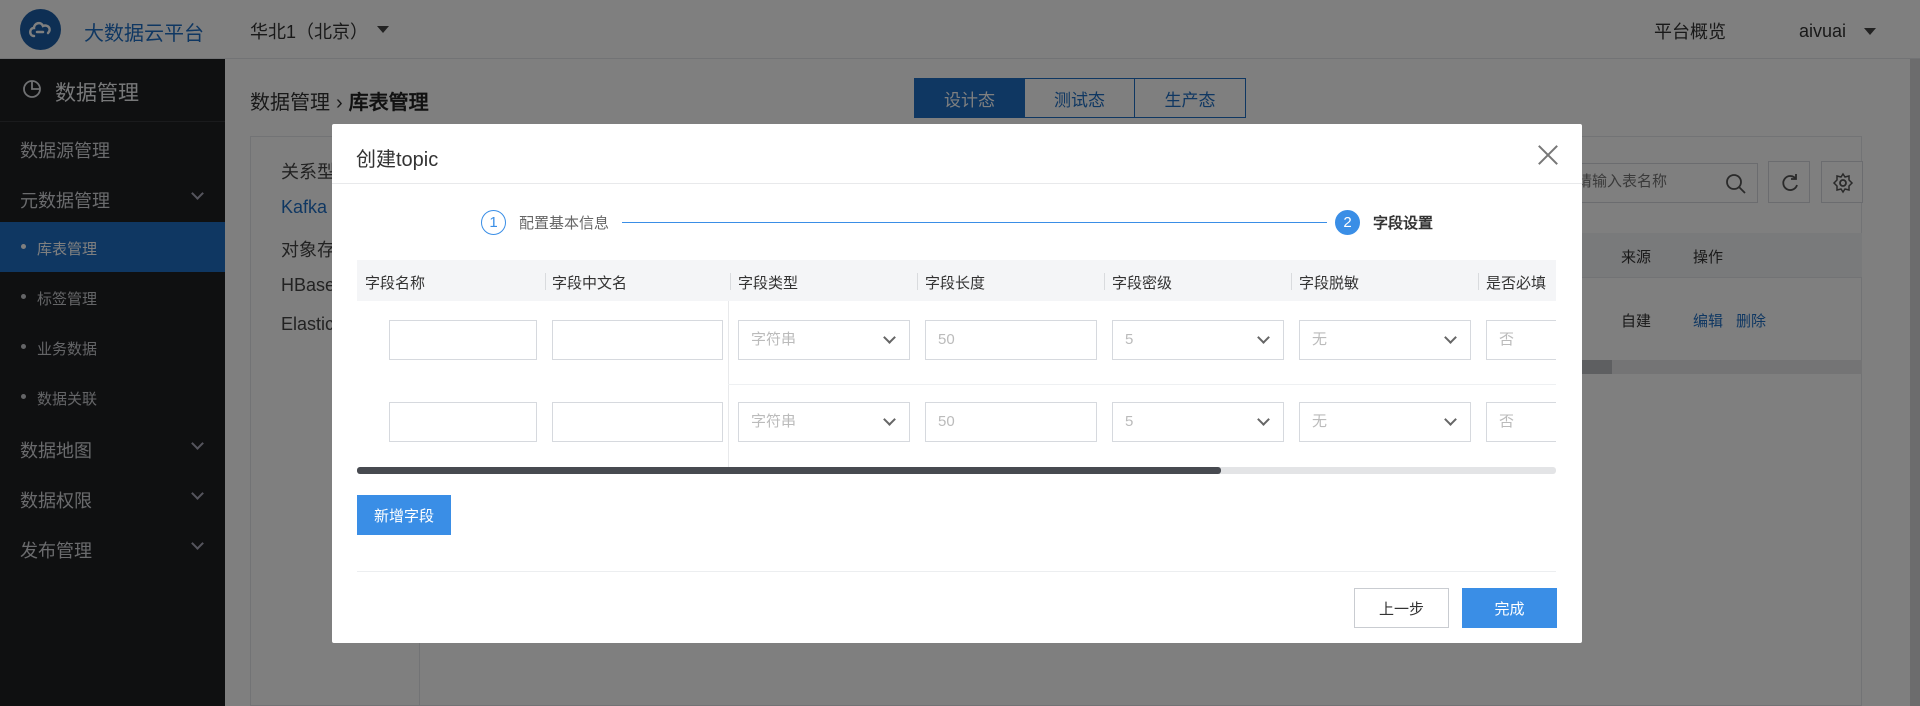 This screenshot has height=706, width=1920. Describe the element at coordinates (1516, 283) in the screenshot. I see `column-header-required: 是否必填` at that location.